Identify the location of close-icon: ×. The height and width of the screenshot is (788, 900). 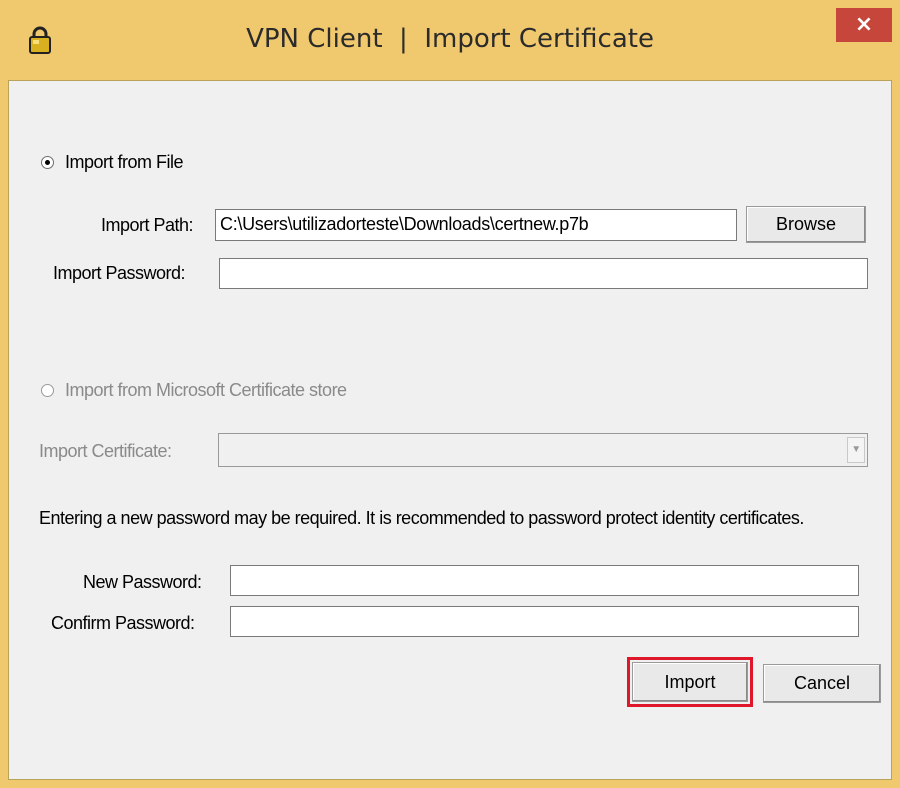
(864, 24).